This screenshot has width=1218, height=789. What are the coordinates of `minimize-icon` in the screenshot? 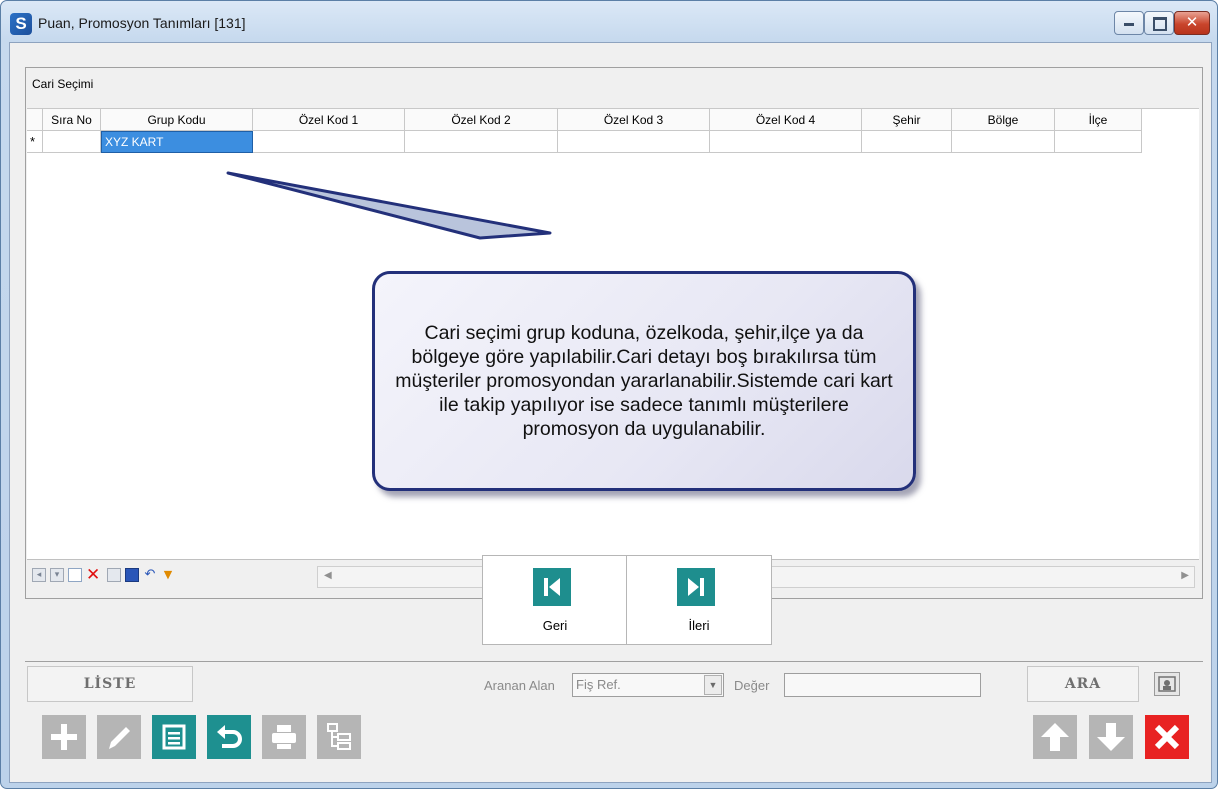 It's located at (1129, 24).